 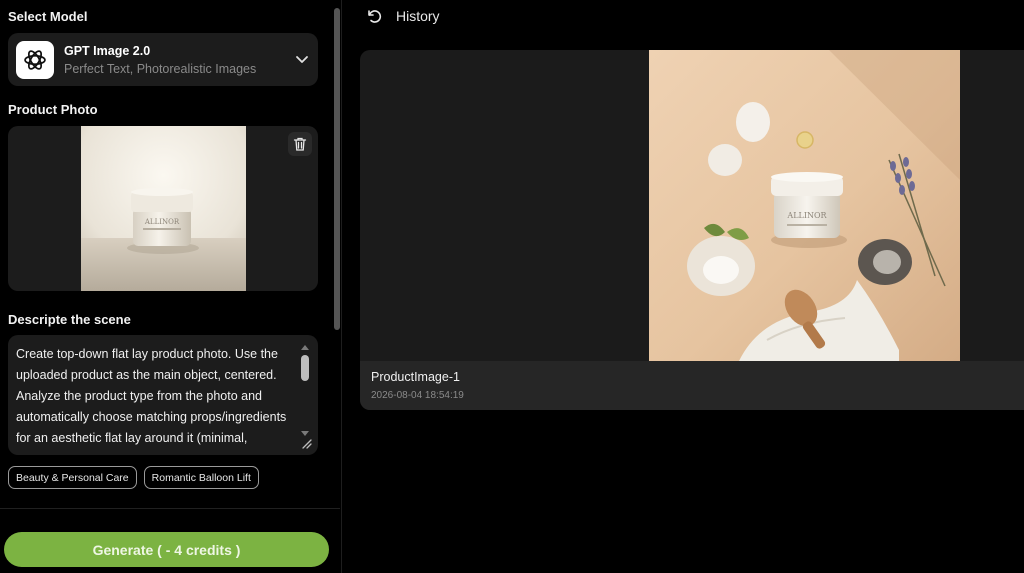 I want to click on history-header: History, so click(x=403, y=16).